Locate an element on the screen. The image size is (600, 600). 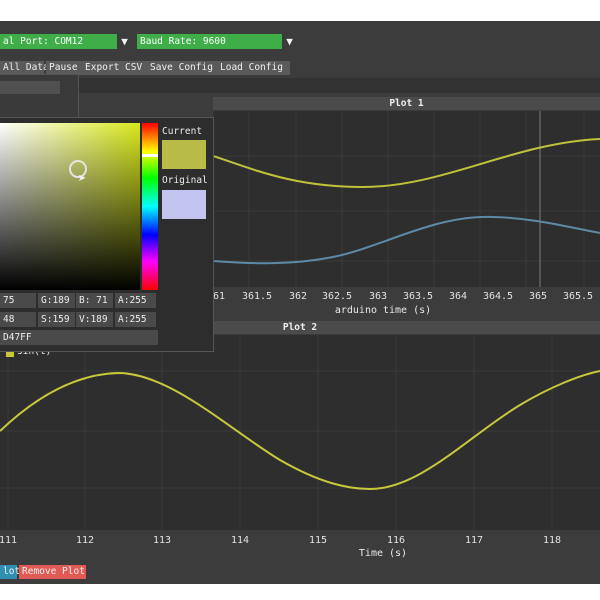
plot1-title-text: Plot 1 is located at coordinates (406, 103).